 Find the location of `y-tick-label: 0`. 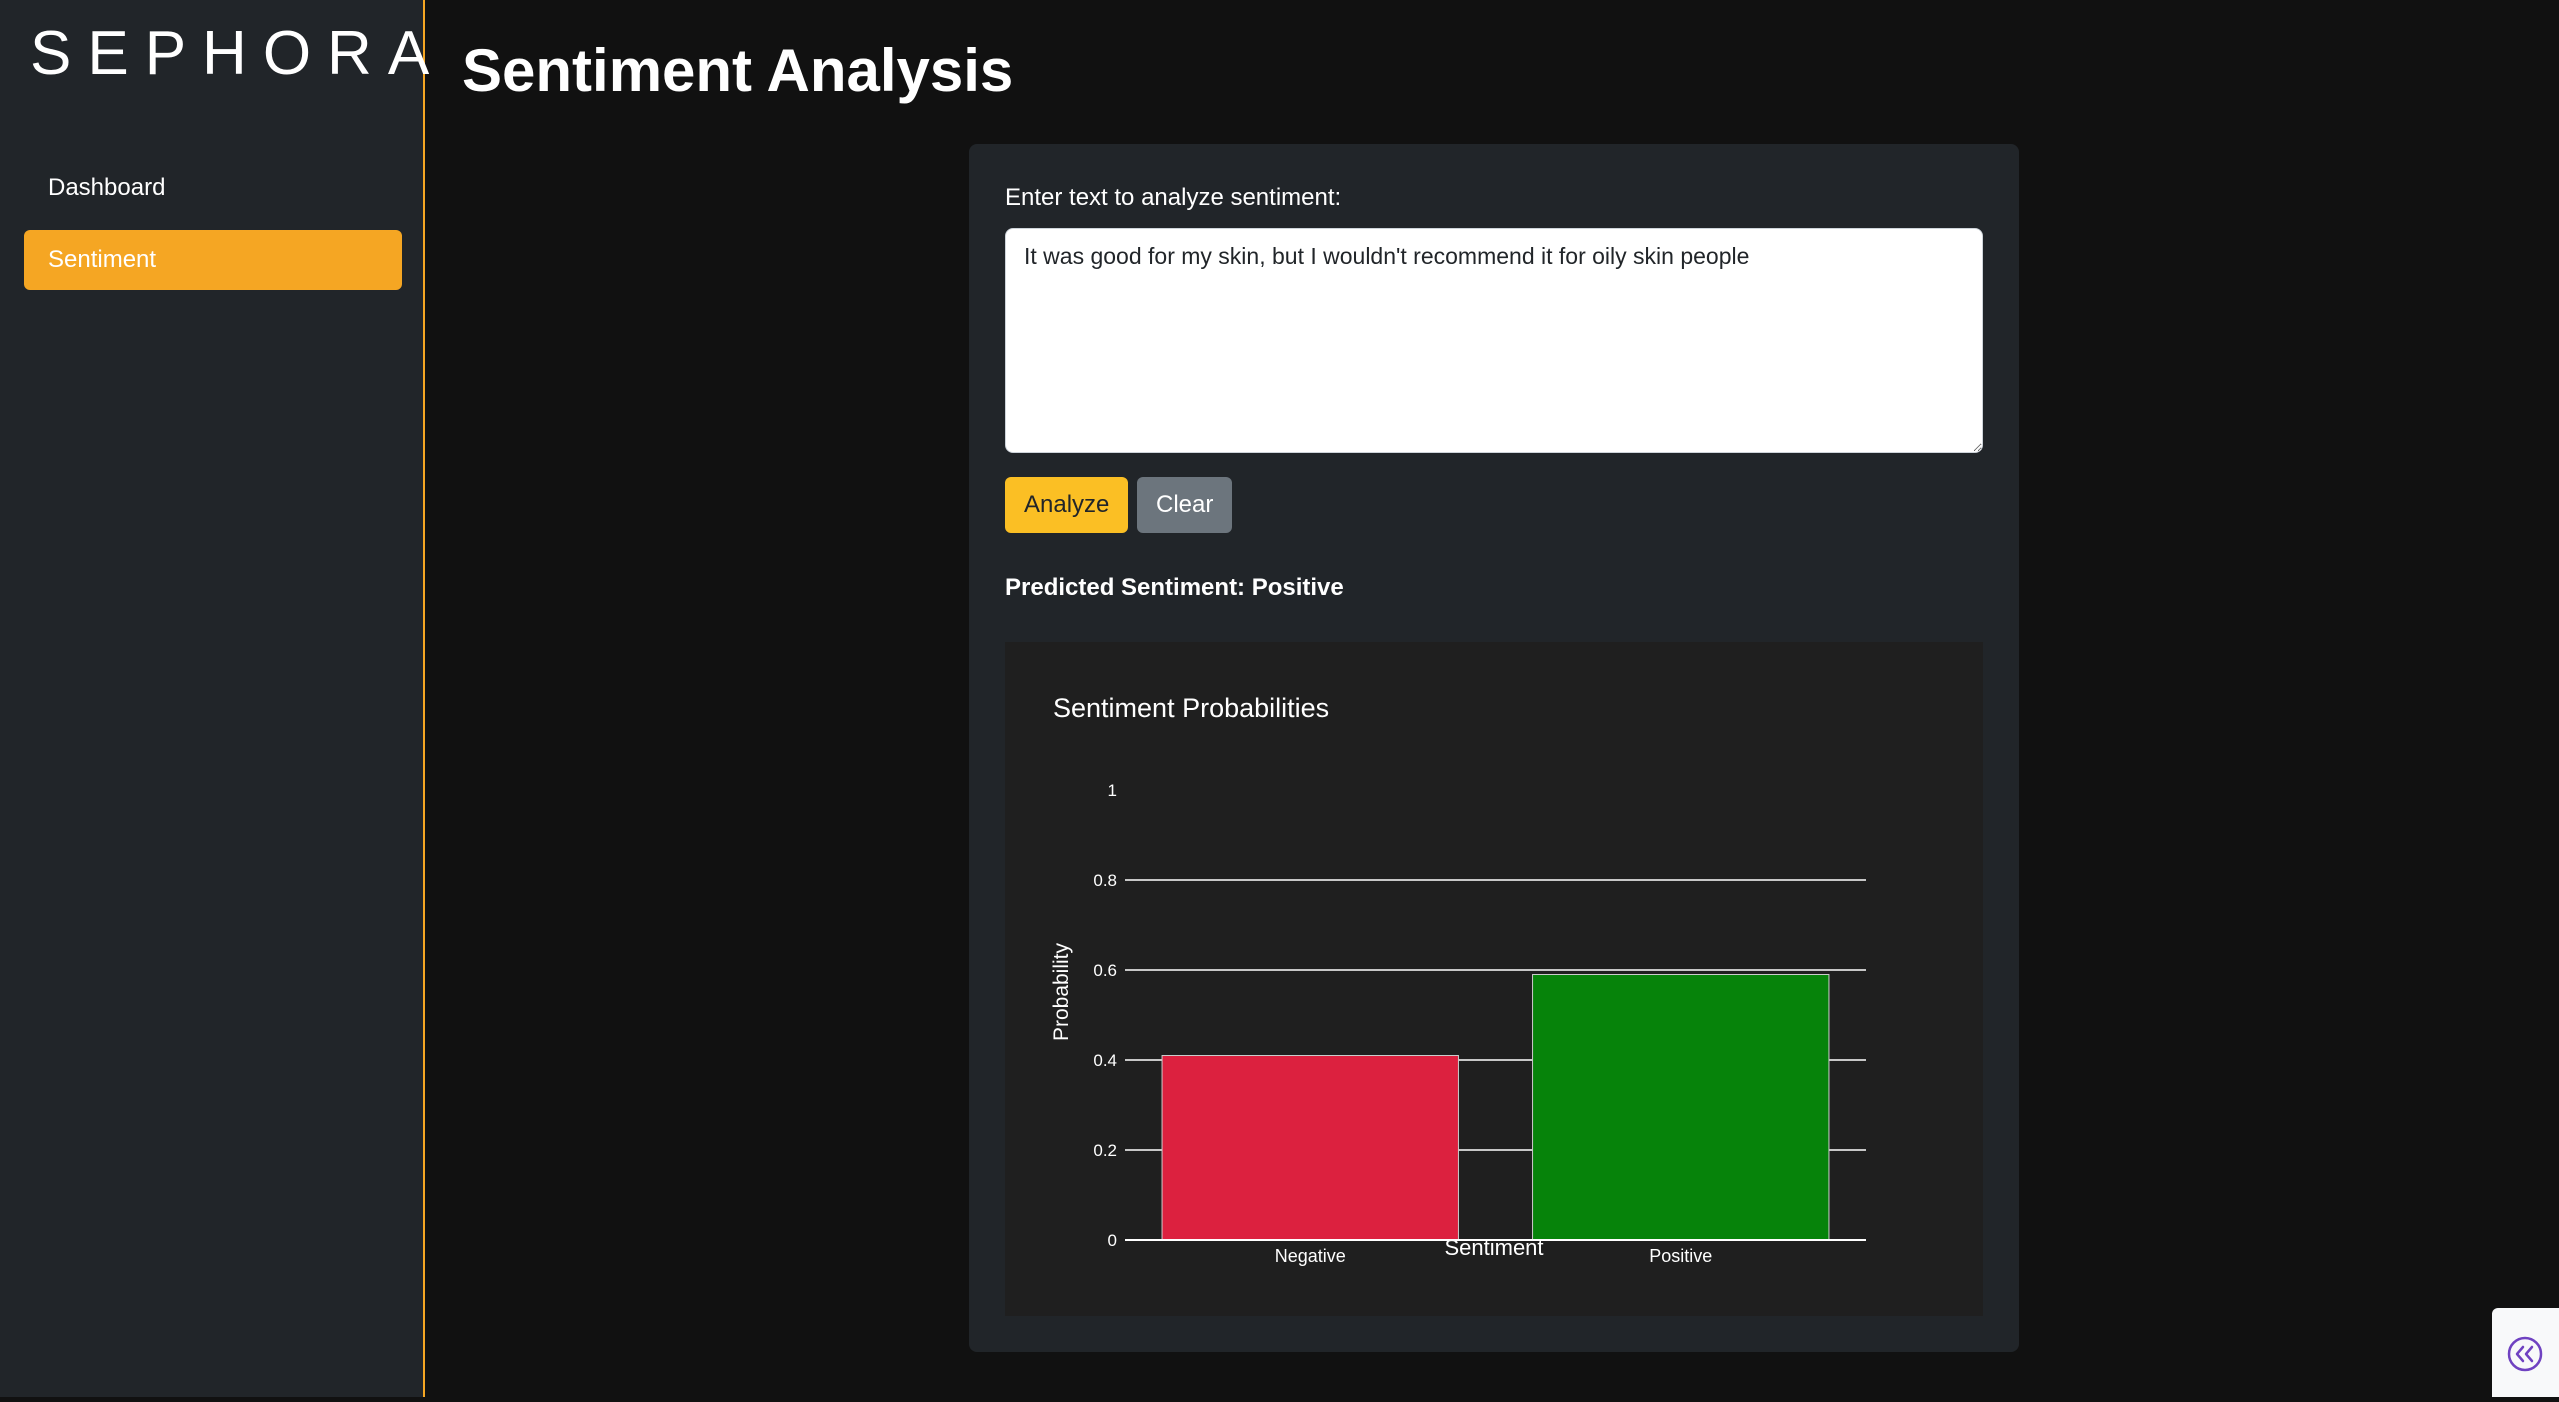

y-tick-label: 0 is located at coordinates (1112, 1240).